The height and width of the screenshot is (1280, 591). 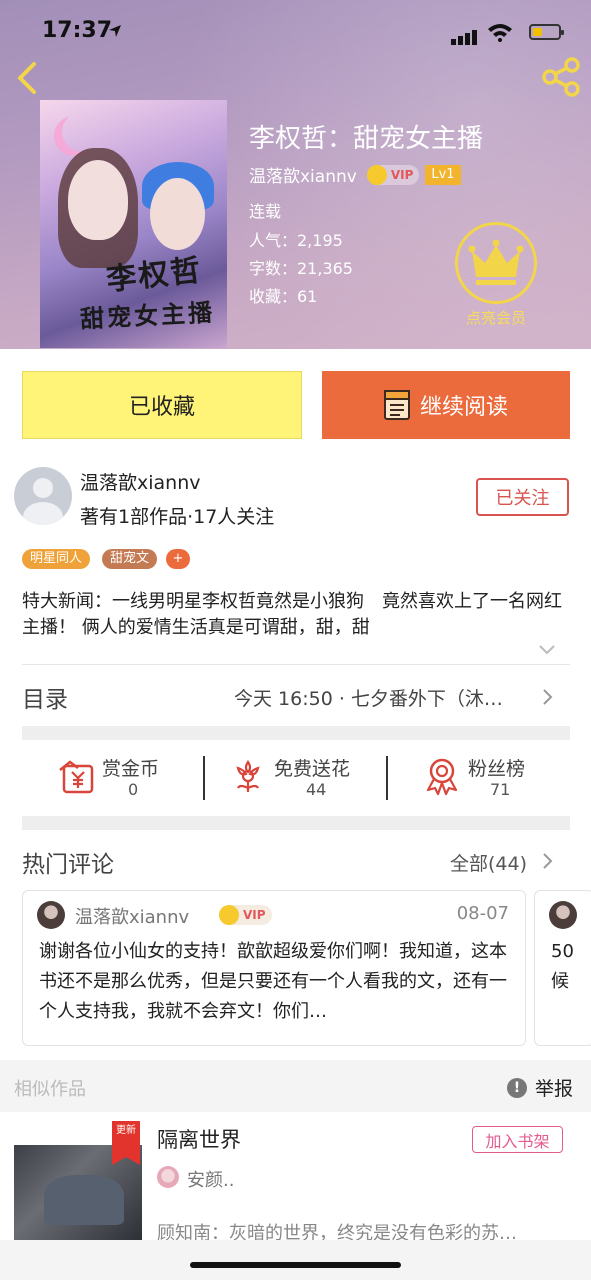 I want to click on report-button: ! 举报, so click(x=540, y=1087).